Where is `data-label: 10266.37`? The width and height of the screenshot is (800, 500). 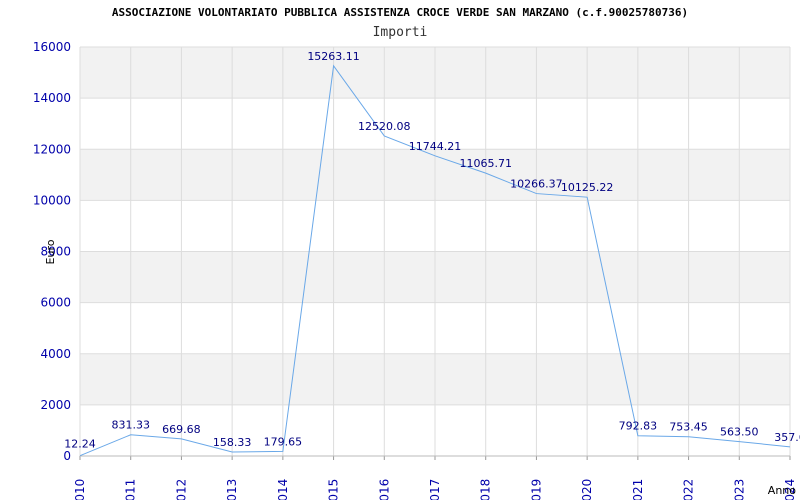 data-label: 10266.37 is located at coordinates (536, 184).